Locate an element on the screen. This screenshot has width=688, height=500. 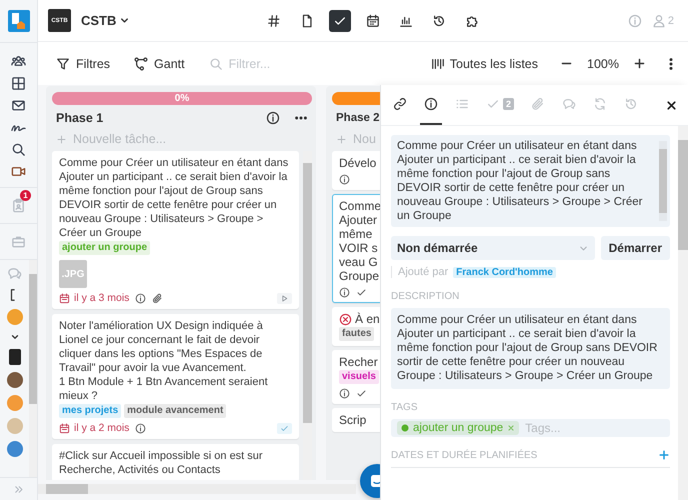
card-text: Groupe is located at coordinates (359, 276).